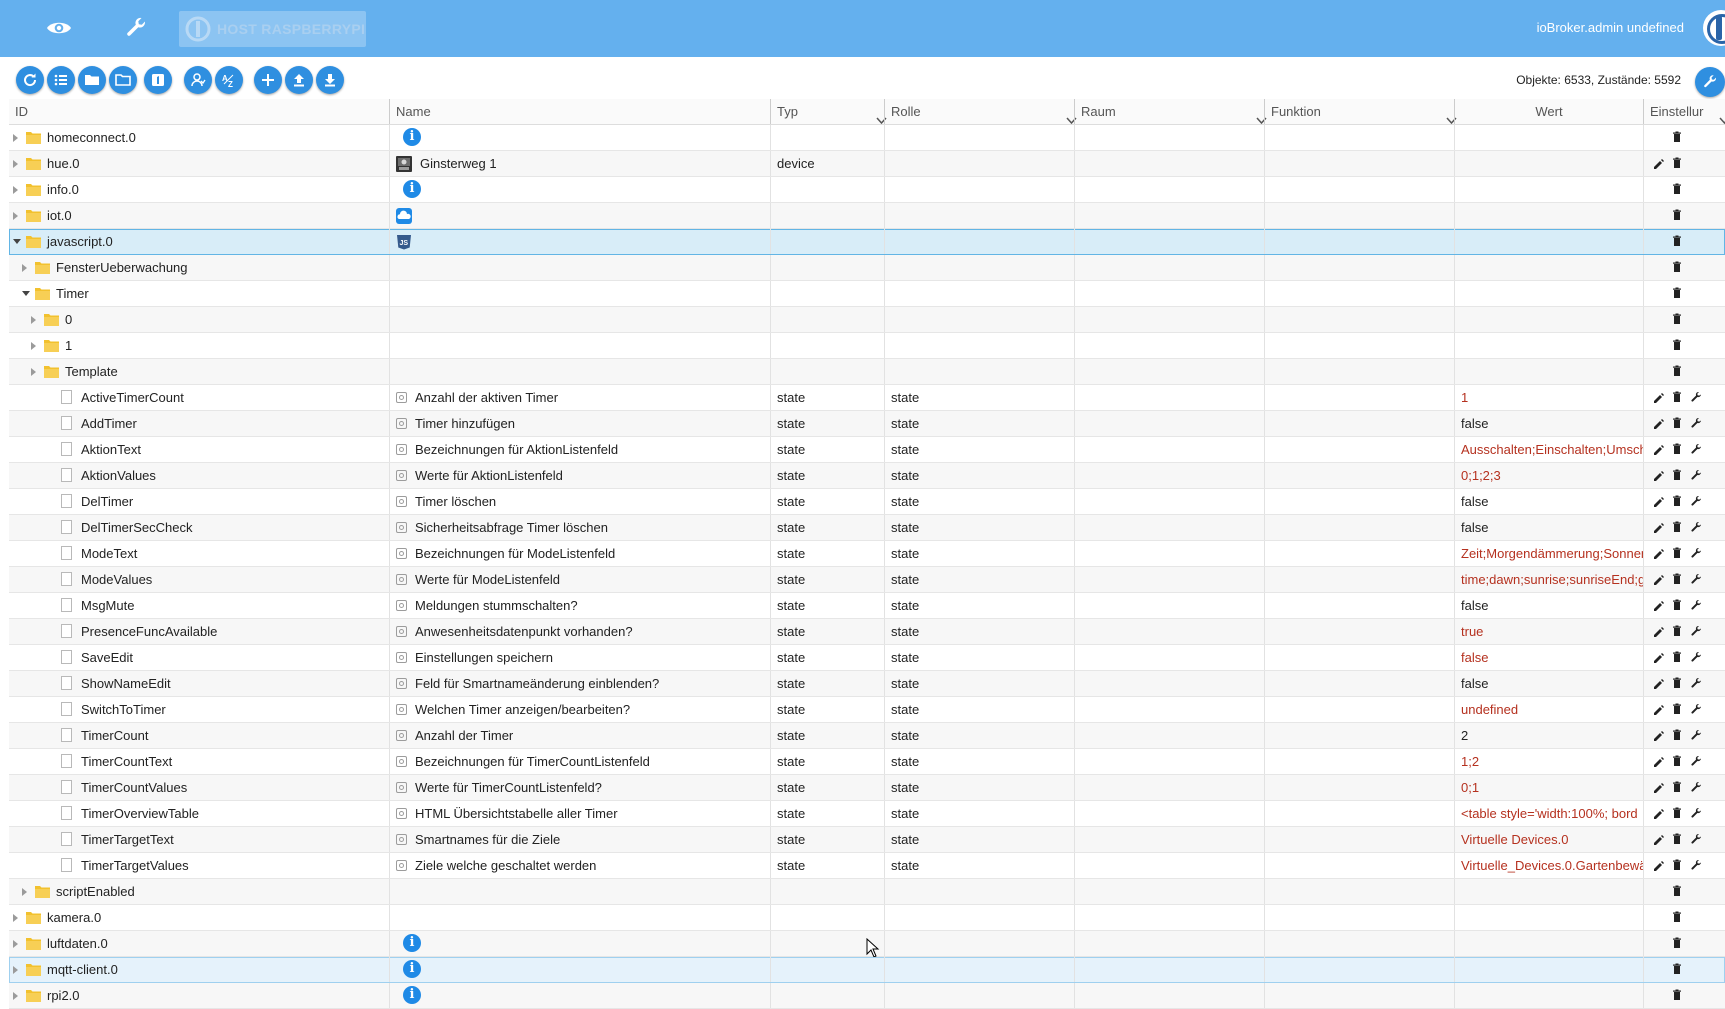 Image resolution: width=1725 pixels, height=1009 pixels. I want to click on value-cell: 1, so click(1548, 397).